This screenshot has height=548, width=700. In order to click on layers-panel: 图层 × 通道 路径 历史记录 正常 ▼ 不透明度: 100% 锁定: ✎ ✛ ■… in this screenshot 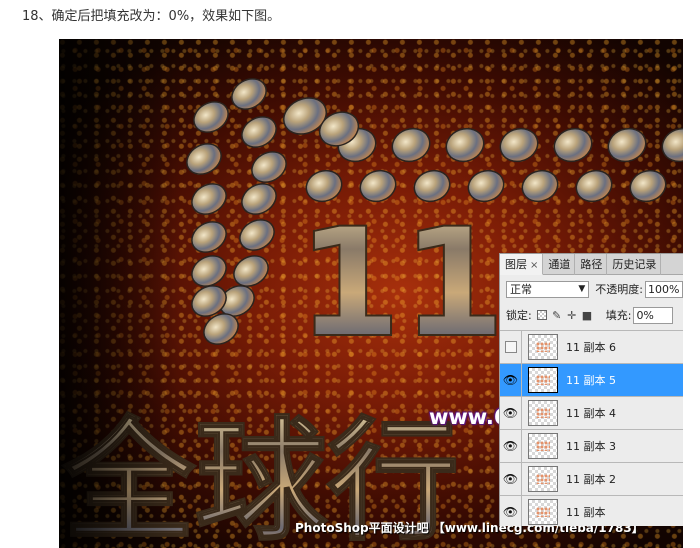, I will do `click(591, 389)`.